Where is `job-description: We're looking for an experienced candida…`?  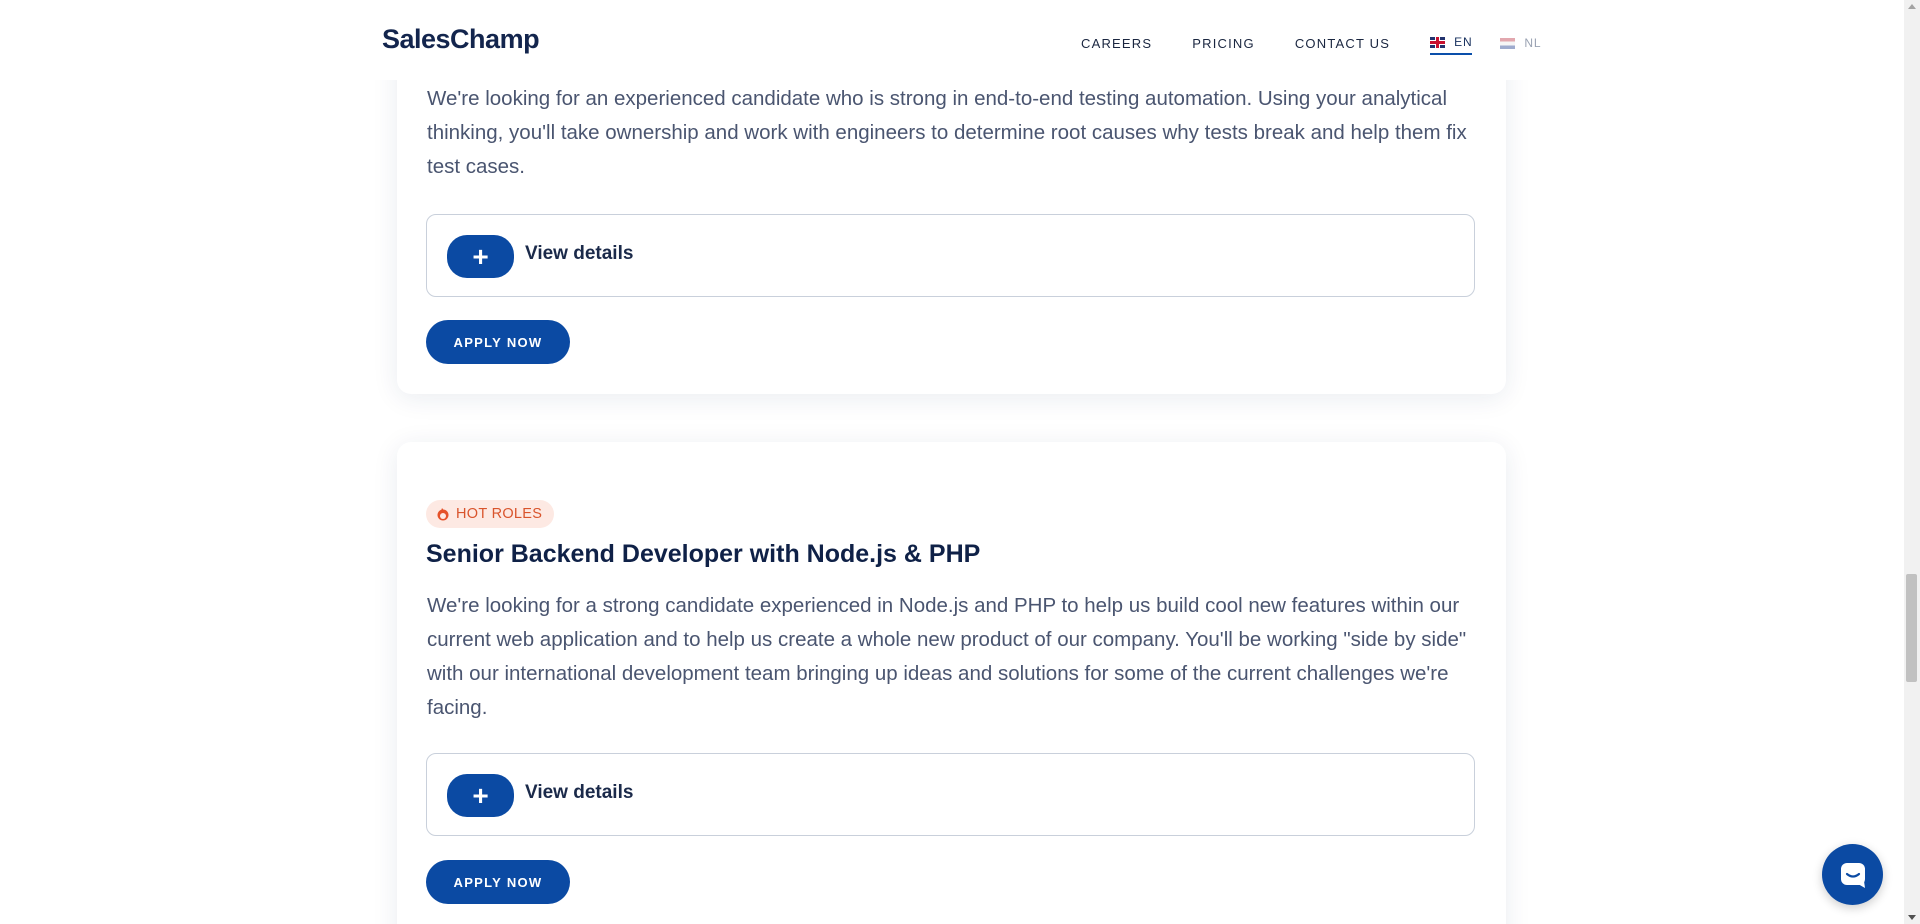 job-description: We're looking for an experienced candida… is located at coordinates (947, 132).